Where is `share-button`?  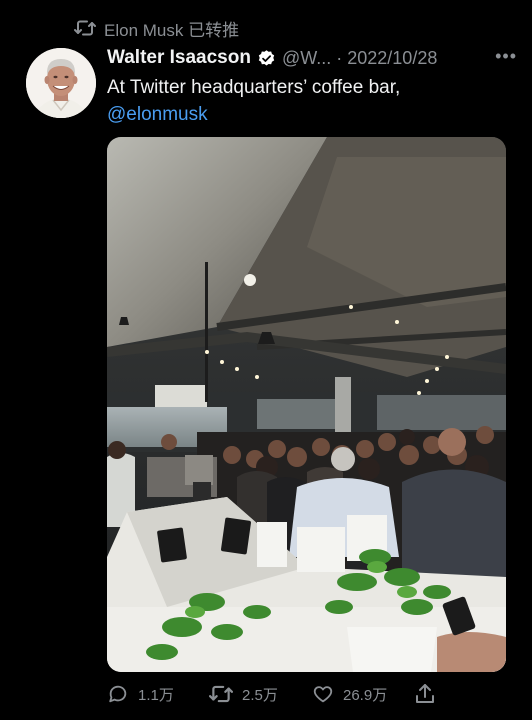 share-button is located at coordinates (425, 694).